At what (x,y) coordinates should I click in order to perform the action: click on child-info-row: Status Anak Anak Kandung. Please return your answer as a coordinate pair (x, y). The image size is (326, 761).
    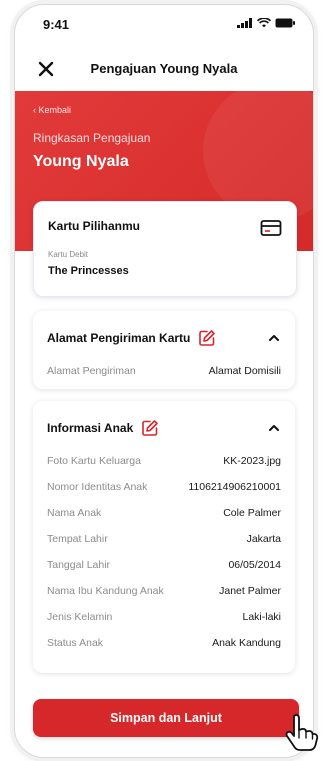
    Looking at the image, I should click on (164, 643).